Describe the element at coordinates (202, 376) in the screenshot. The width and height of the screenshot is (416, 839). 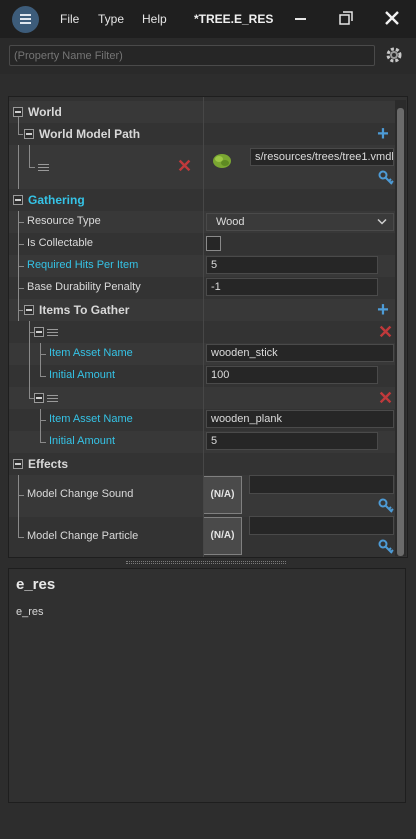
I see `item-1-amount-row: Initial Amount 100` at that location.